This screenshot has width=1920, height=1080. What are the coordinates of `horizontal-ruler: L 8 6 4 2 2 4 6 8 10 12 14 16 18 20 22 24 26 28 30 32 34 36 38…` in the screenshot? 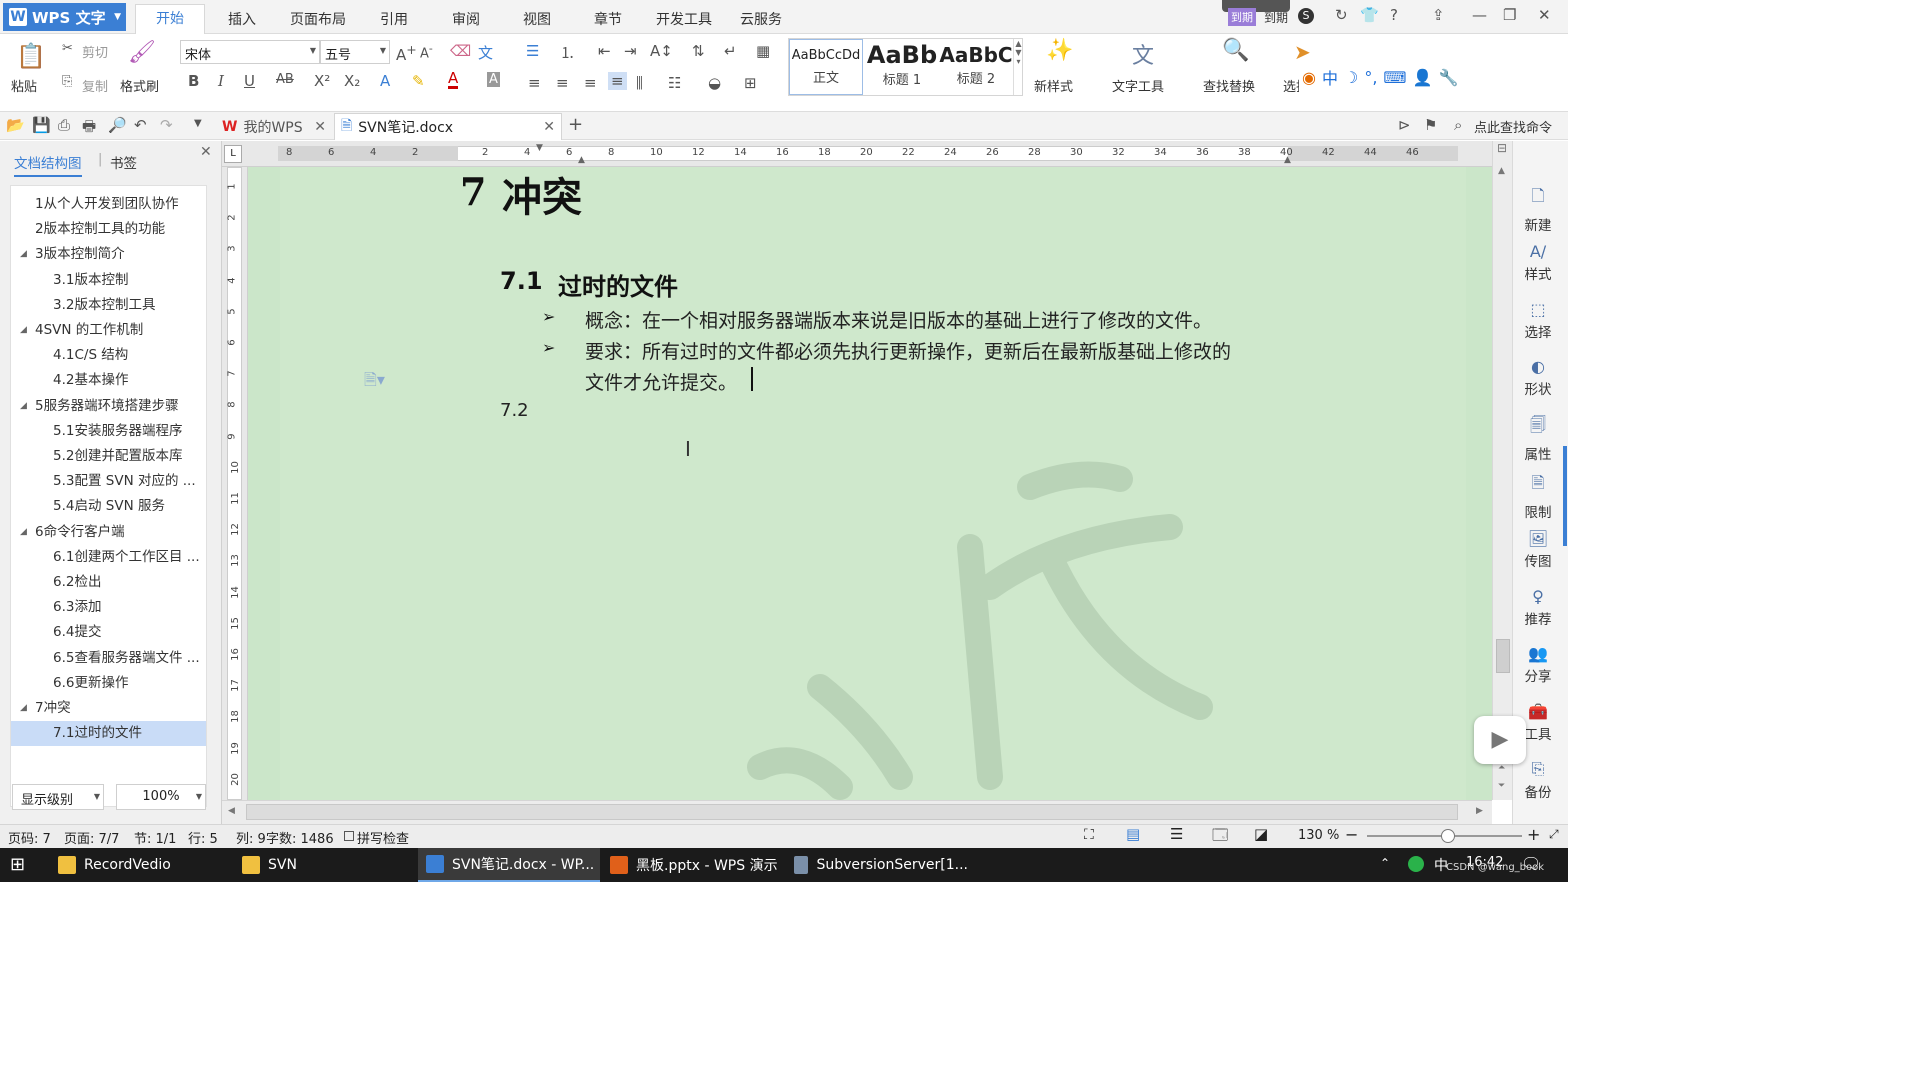 It's located at (867, 154).